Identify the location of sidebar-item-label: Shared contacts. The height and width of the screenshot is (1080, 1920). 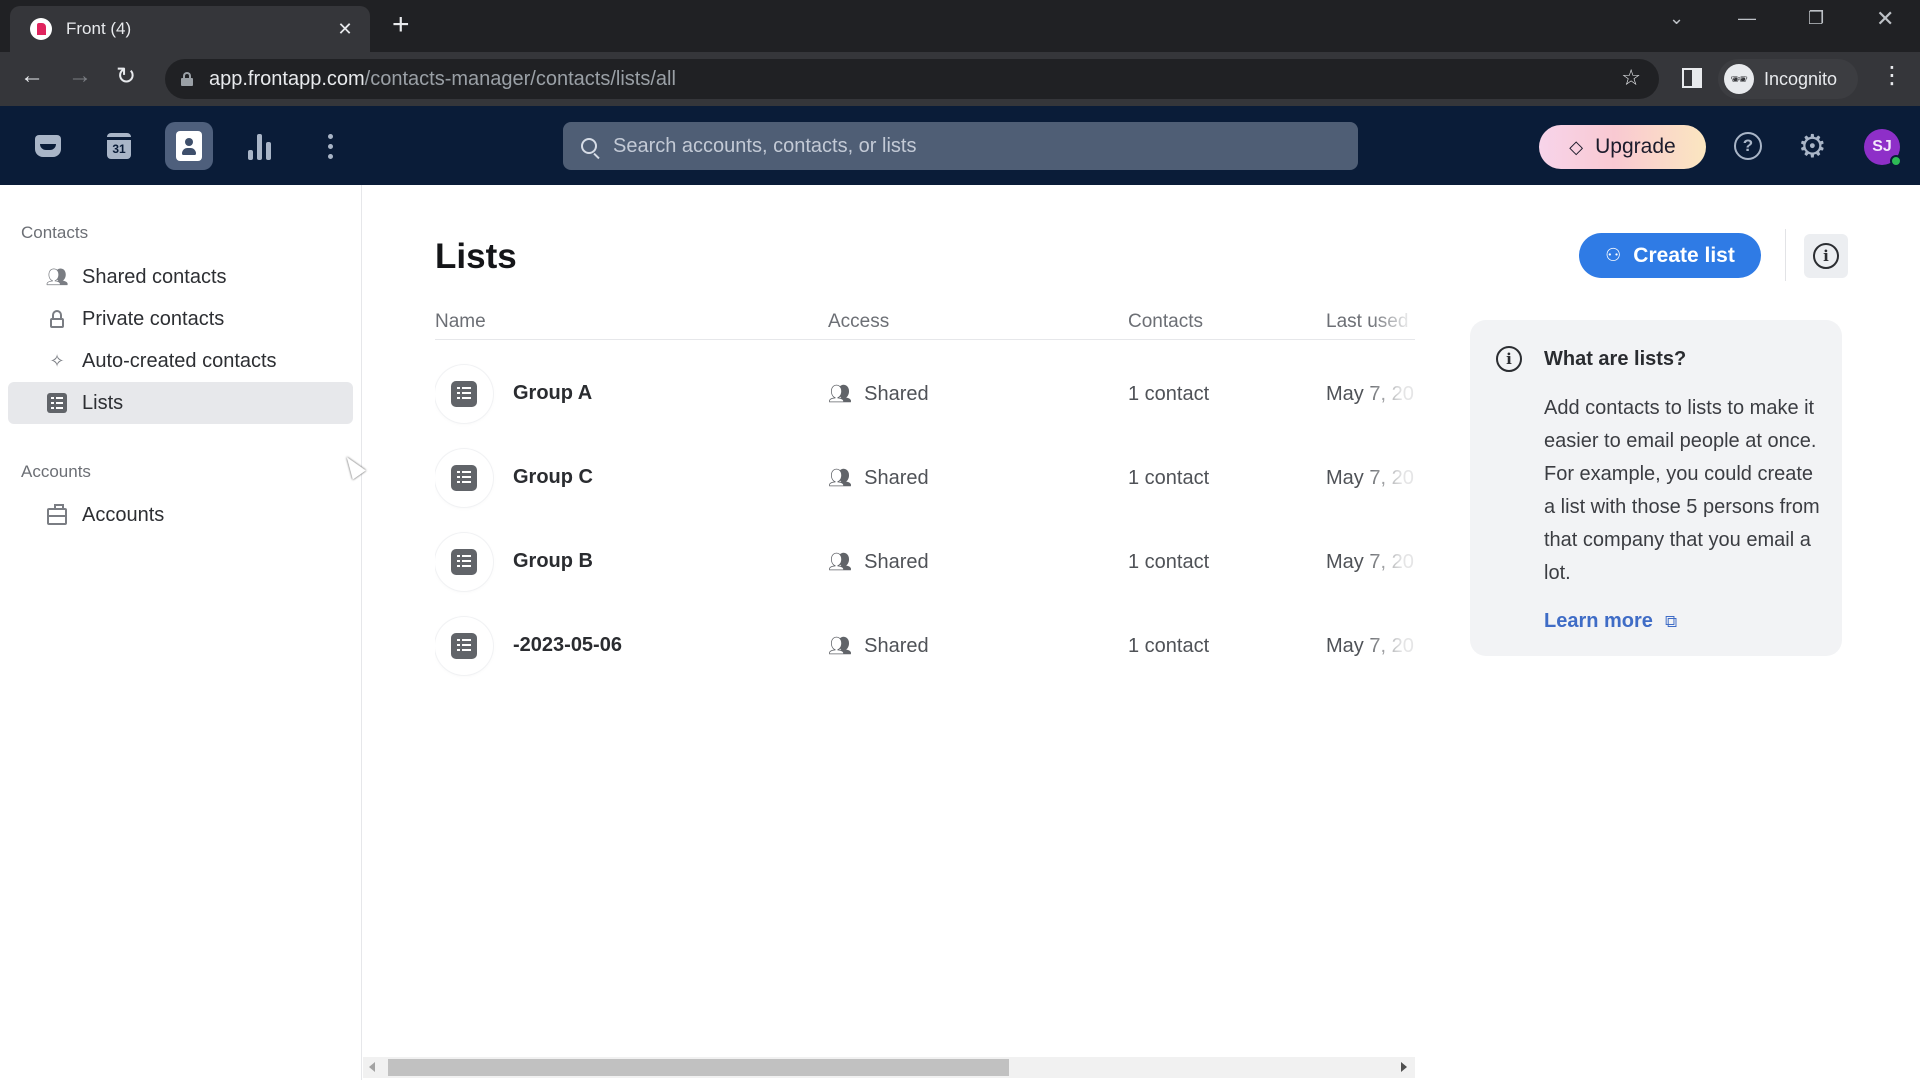
(154, 276).